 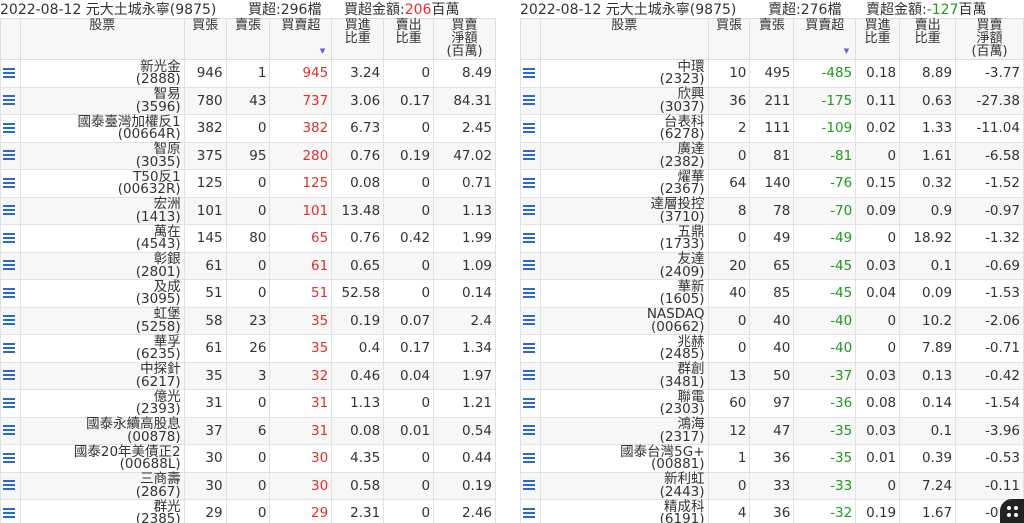 What do you see at coordinates (878, 39) in the screenshot?
I see `column-header-buy-ratio: 買進 比重` at bounding box center [878, 39].